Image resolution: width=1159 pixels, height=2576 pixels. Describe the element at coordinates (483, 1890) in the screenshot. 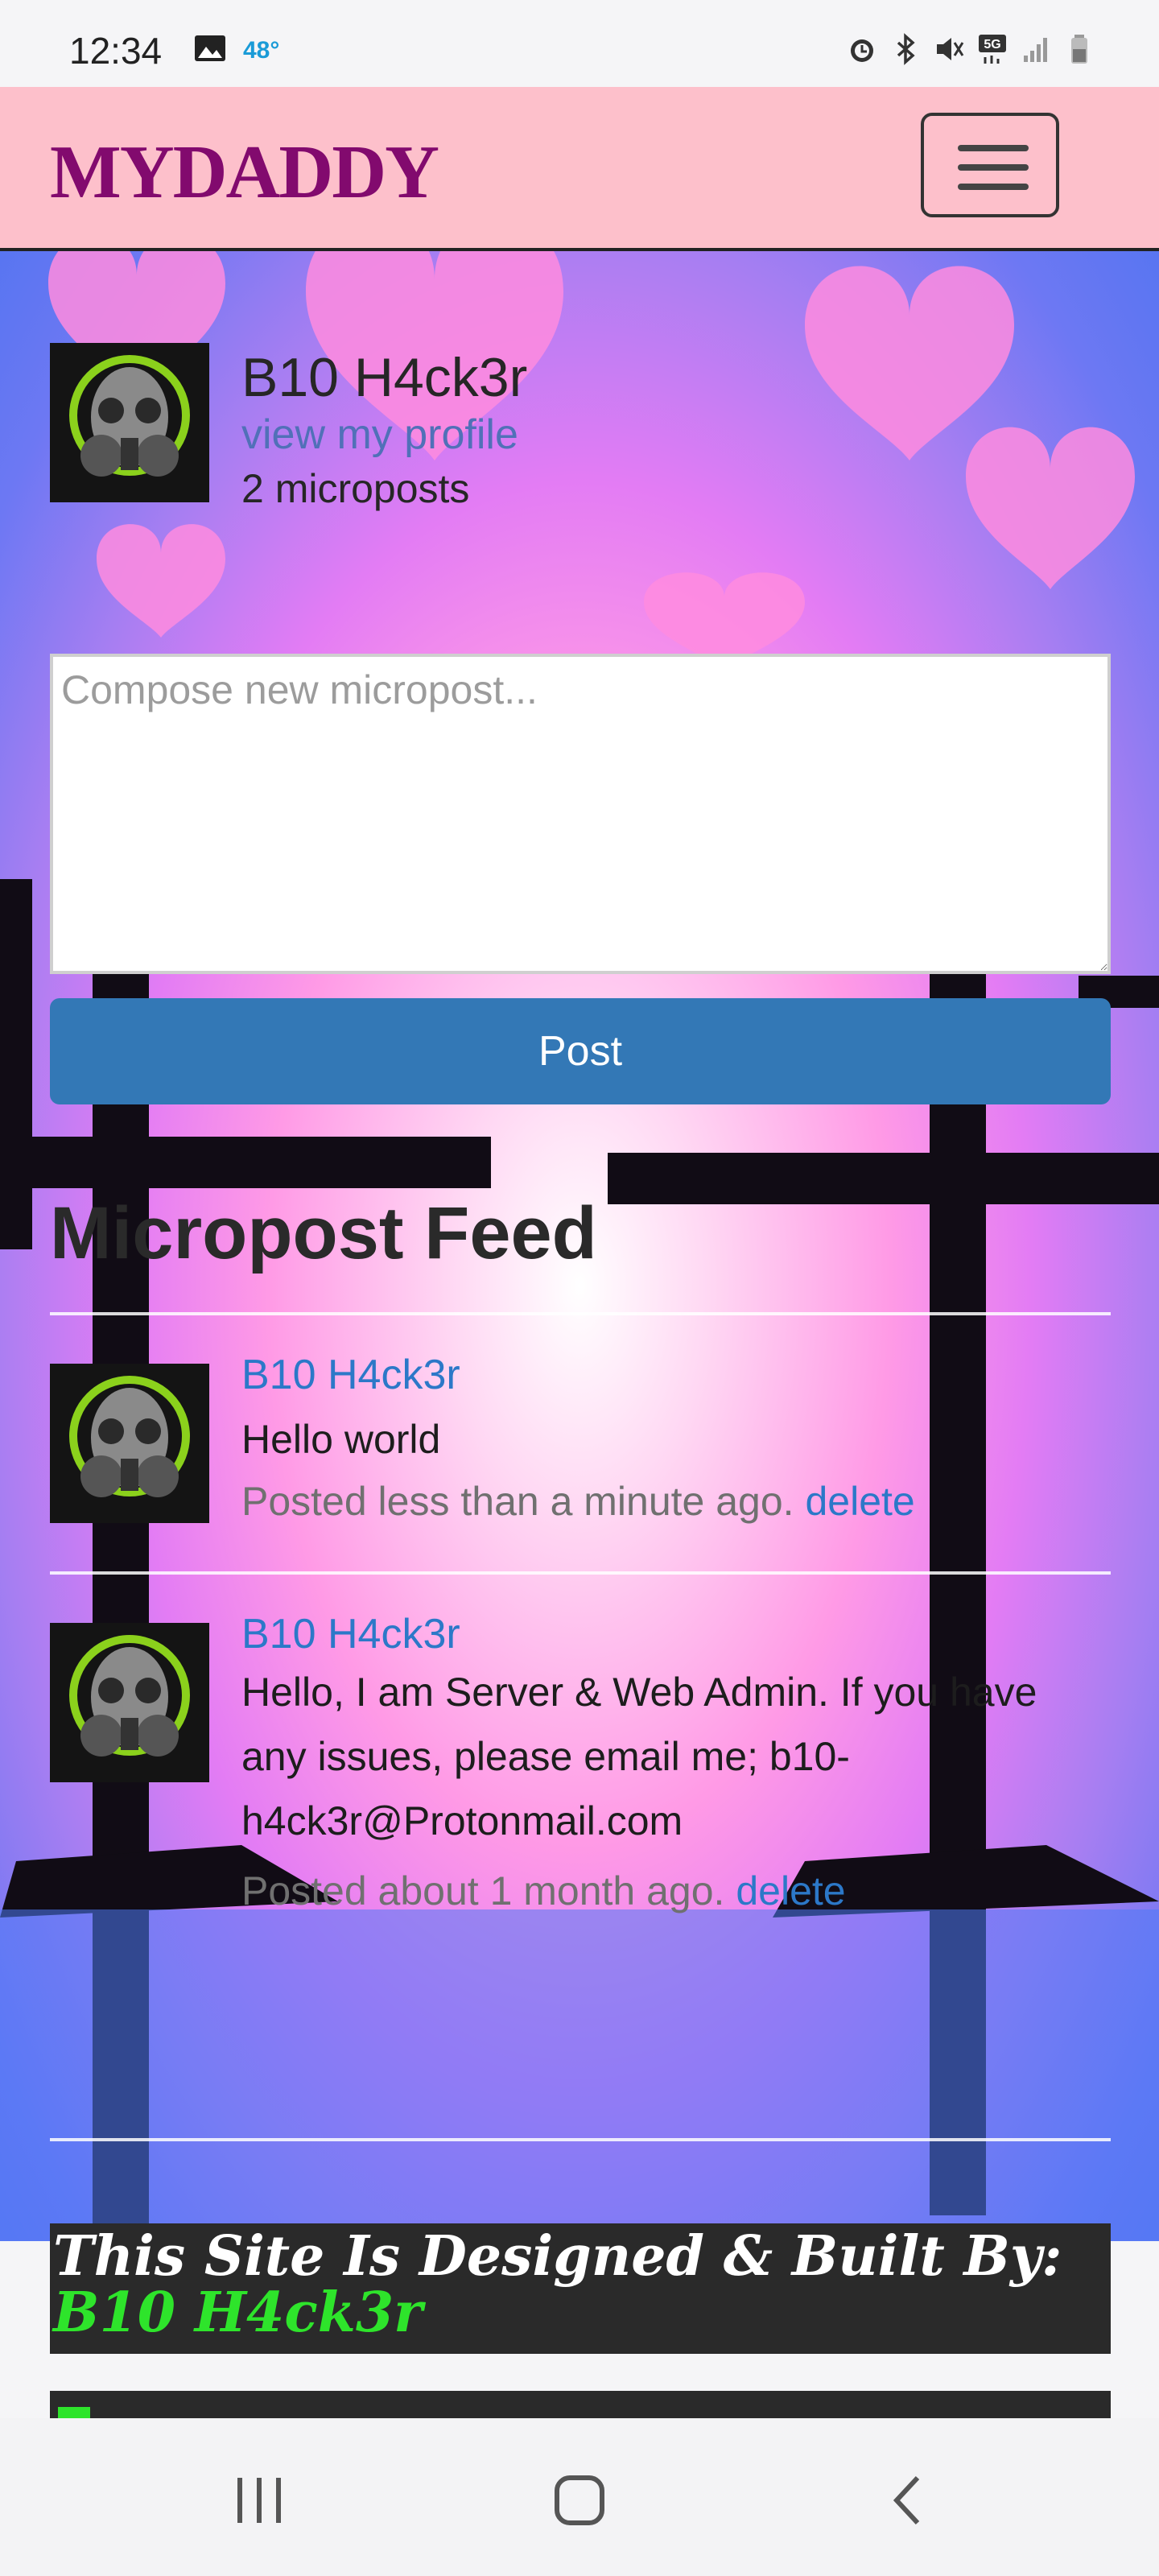

I see `post-time: Posted about 1 month ago.` at that location.